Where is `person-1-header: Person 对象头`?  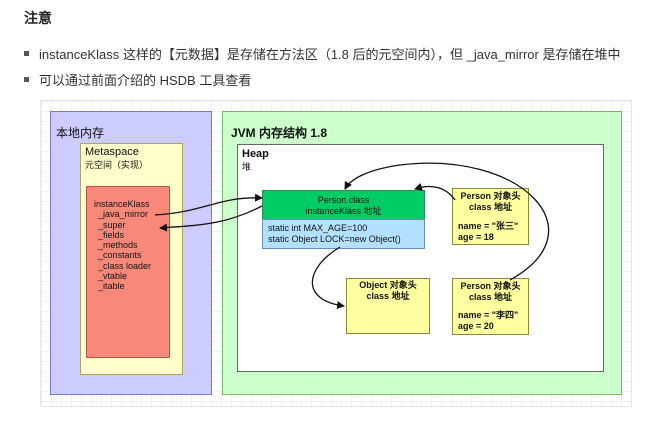 person-1-header: Person 对象头 is located at coordinates (490, 196).